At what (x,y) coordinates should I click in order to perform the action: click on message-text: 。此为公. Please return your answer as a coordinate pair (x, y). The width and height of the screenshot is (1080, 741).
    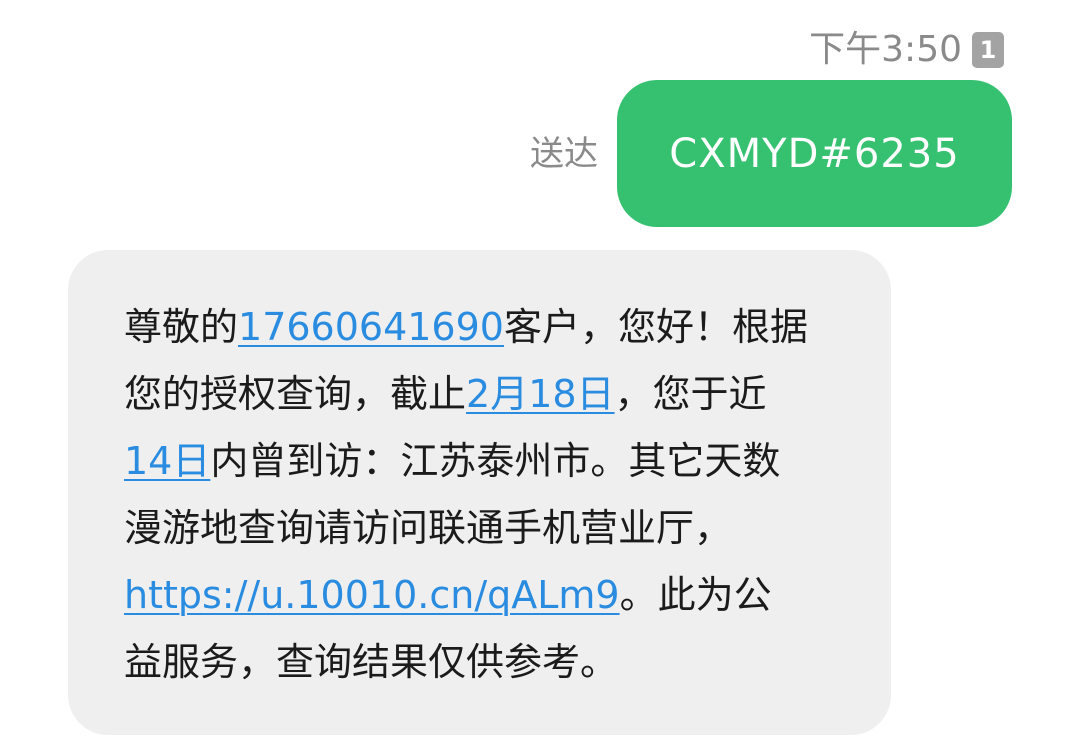
    Looking at the image, I should click on (695, 595).